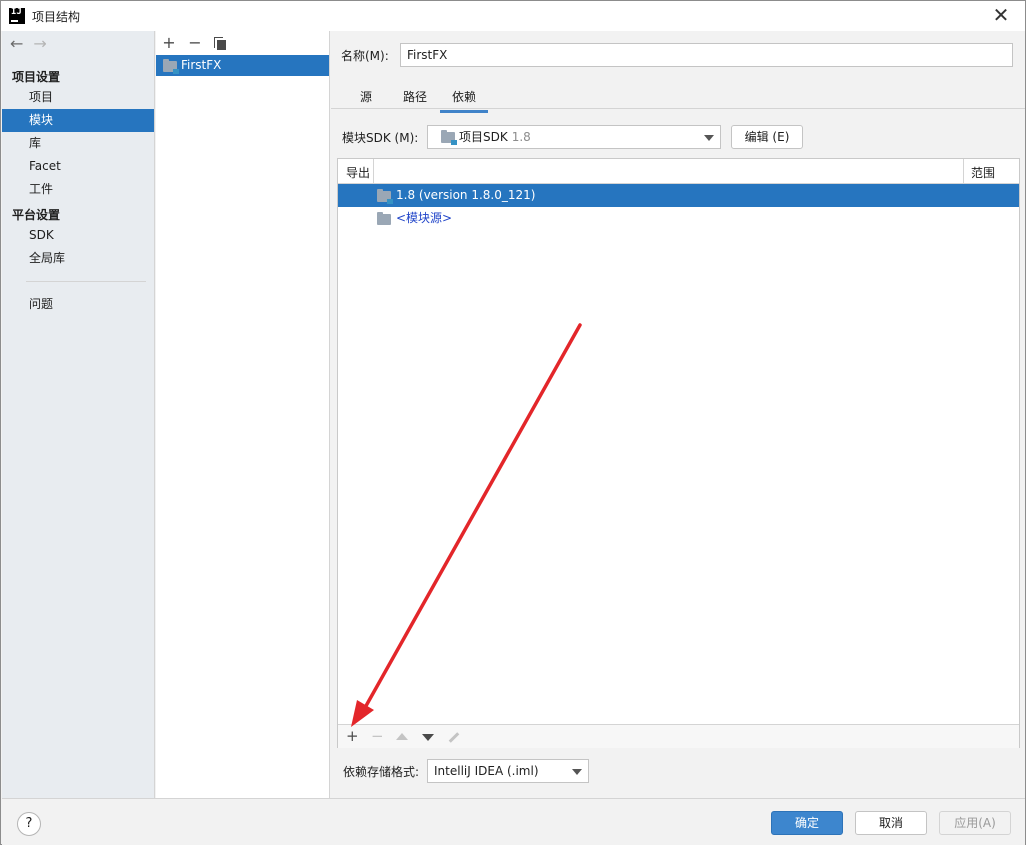  What do you see at coordinates (17, 16) in the screenshot?
I see `intellij-icon: IJ` at bounding box center [17, 16].